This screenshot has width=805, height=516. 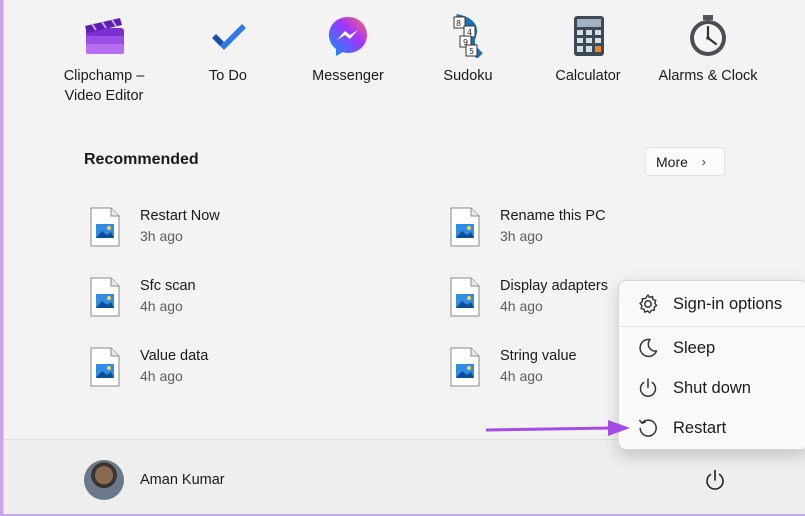 I want to click on pinned-app-alarms-clock: Alarms & Clock, so click(x=708, y=48).